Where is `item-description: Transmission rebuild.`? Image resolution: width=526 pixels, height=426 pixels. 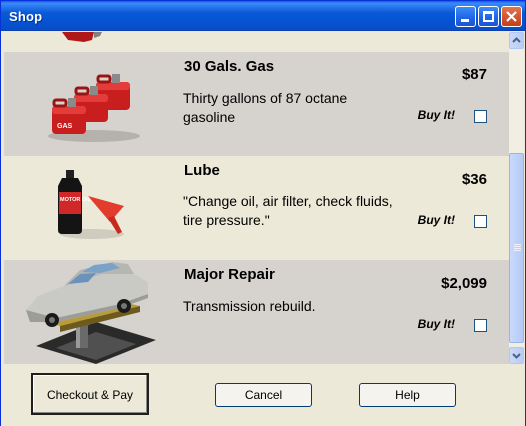 item-description: Transmission rebuild. is located at coordinates (249, 306).